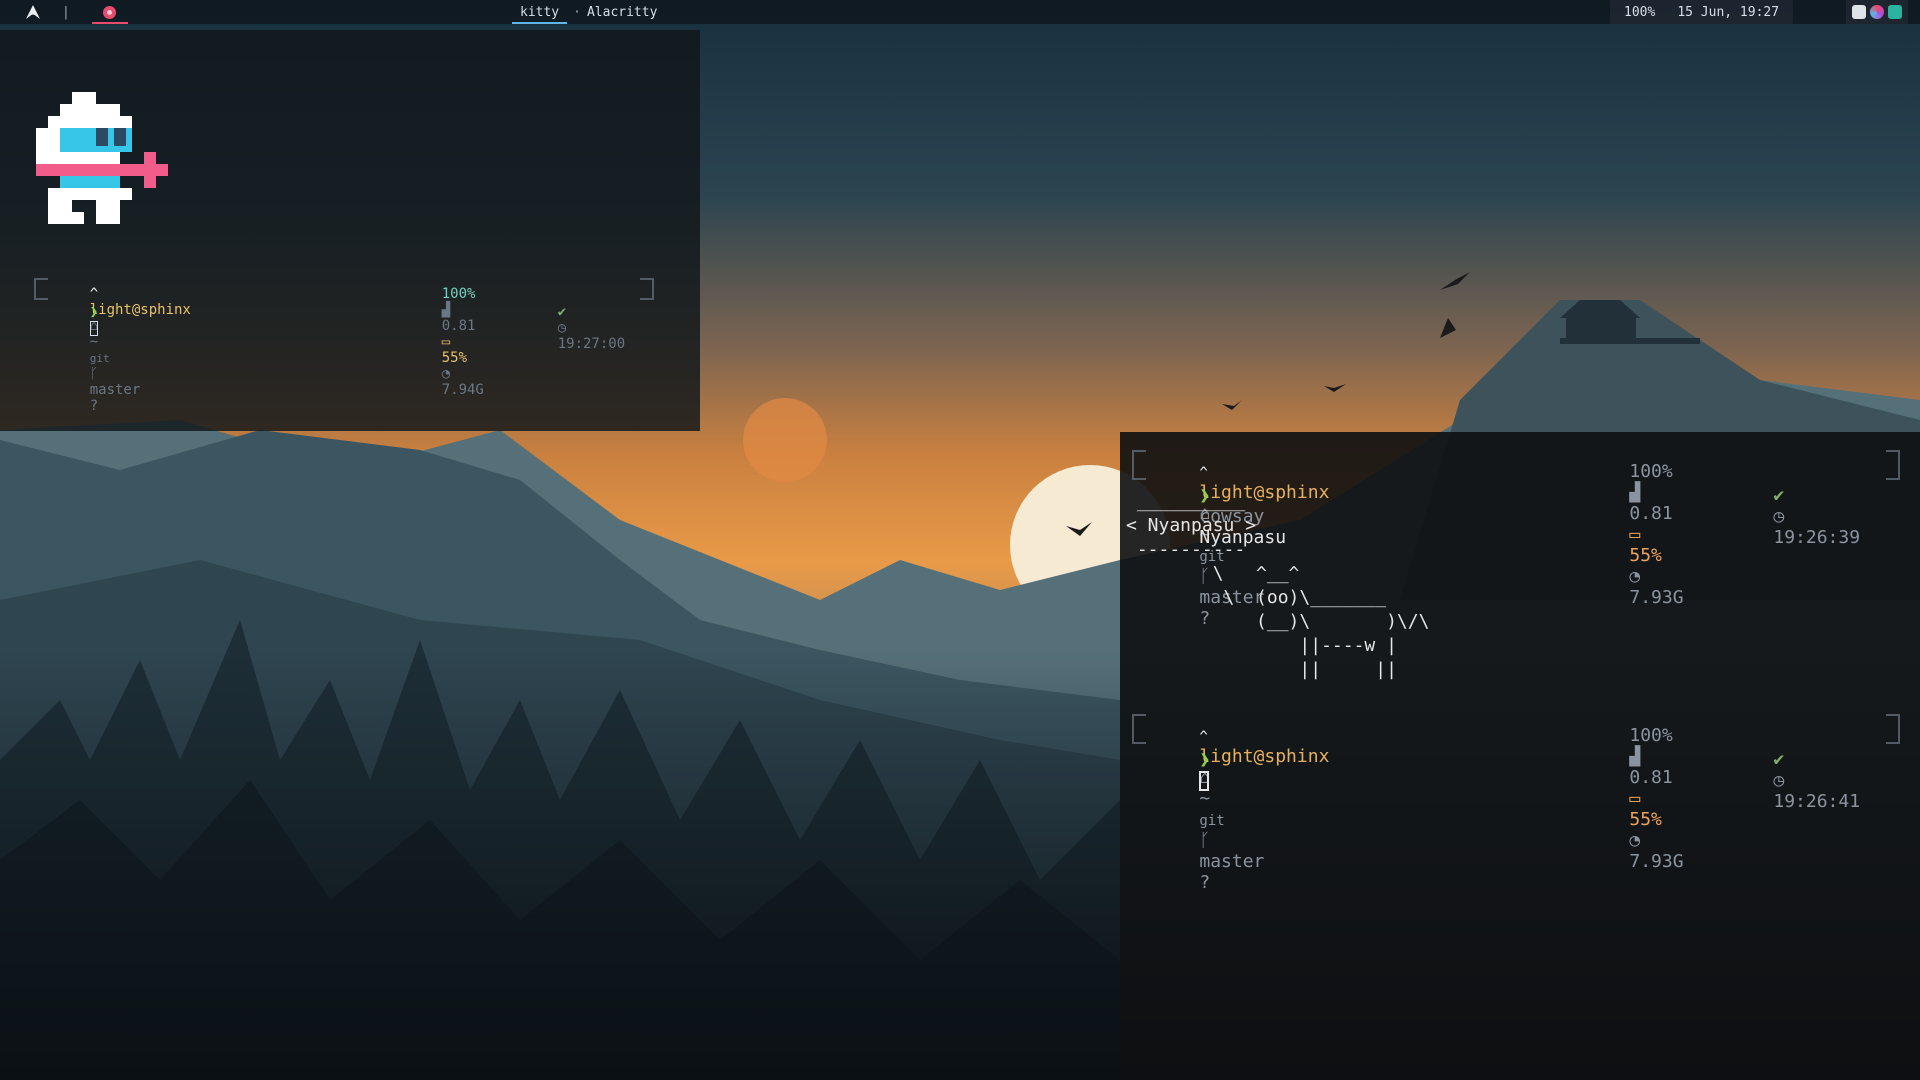 The height and width of the screenshot is (1080, 1920). What do you see at coordinates (960, 12) in the screenshot?
I see `top-panel: | kitty · Alacritty 100% 15 Jun, 19:27` at bounding box center [960, 12].